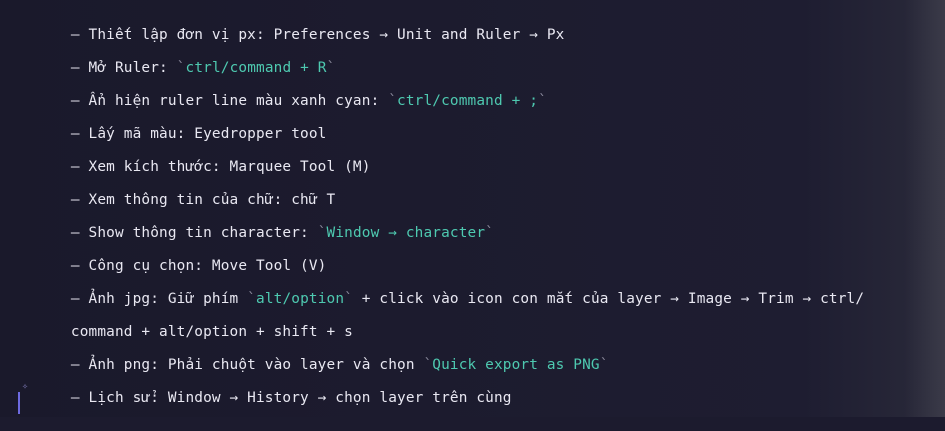 This screenshot has height=431, width=945. I want to click on note-text: – Ẩn hiện ruler line màu xanh cyan:, so click(229, 101).